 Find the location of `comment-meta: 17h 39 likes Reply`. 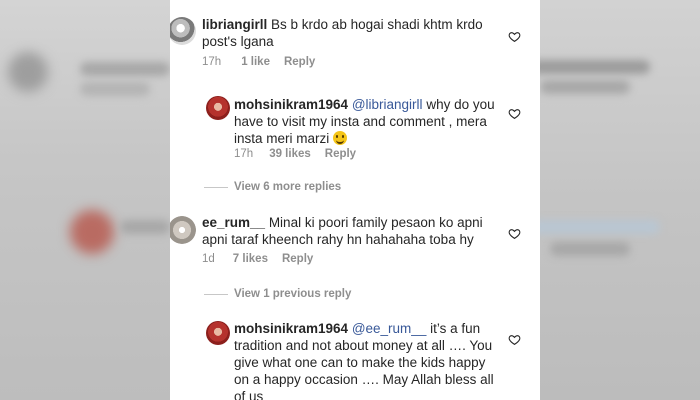

comment-meta: 17h 39 likes Reply is located at coordinates (295, 154).